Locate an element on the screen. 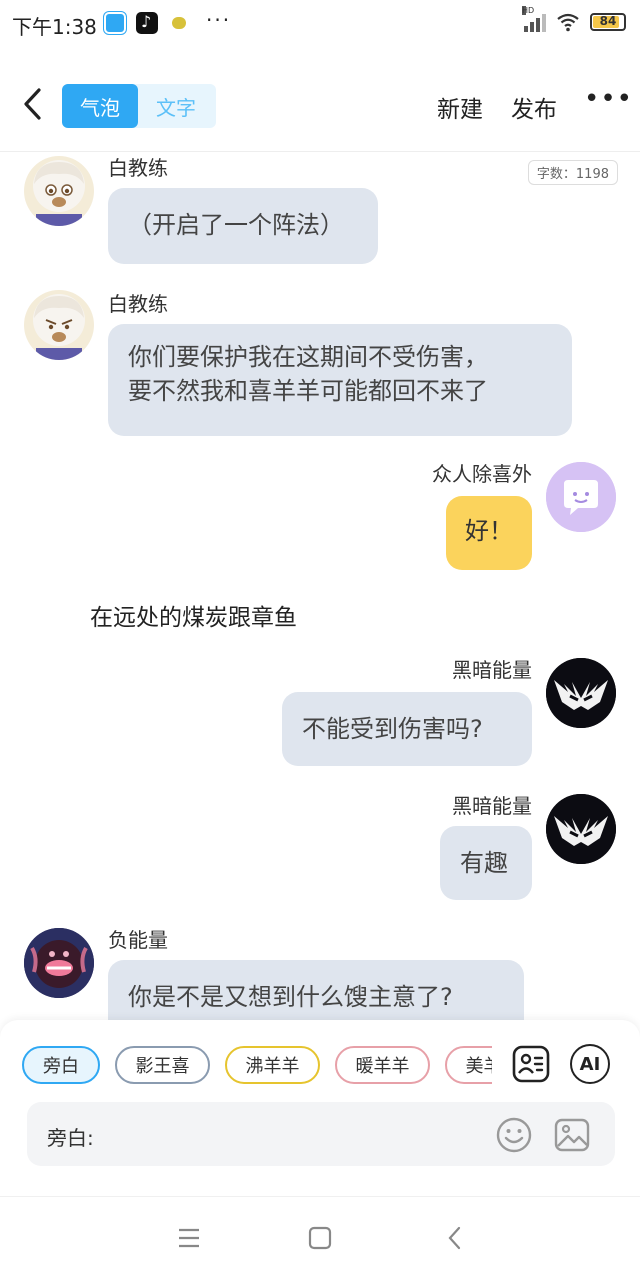 The image size is (640, 1280). message-bubble: 不能受到伤害吗? is located at coordinates (407, 729).